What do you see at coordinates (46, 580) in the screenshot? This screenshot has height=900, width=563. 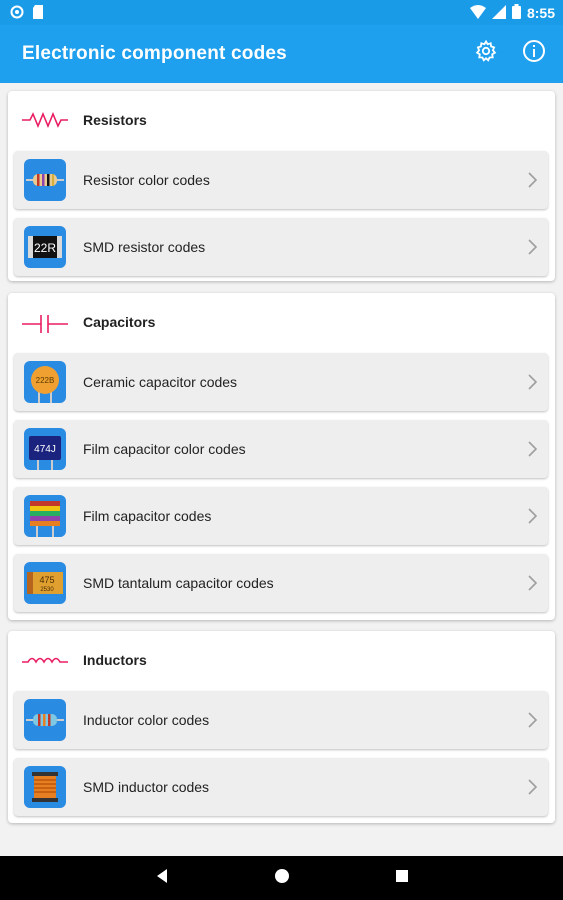 I see `thumb-text: 475` at bounding box center [46, 580].